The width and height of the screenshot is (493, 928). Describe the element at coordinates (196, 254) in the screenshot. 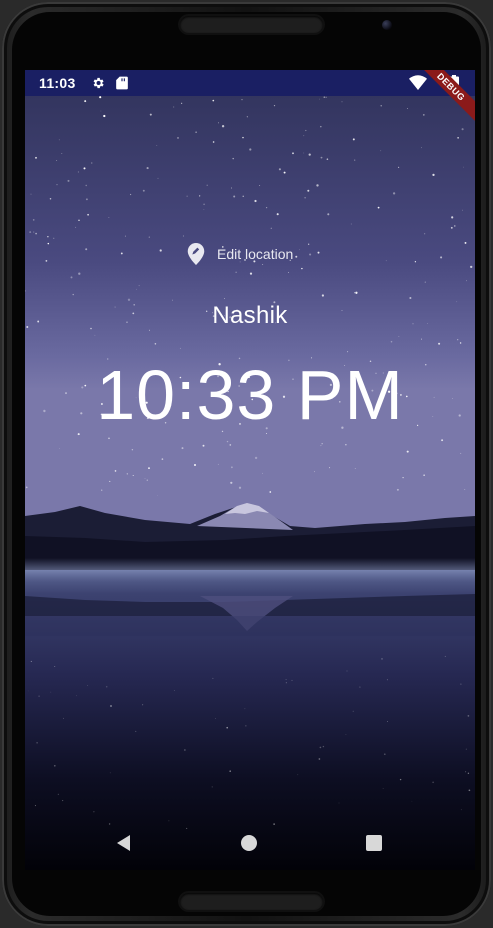

I see `edit-location-pin-icon` at that location.